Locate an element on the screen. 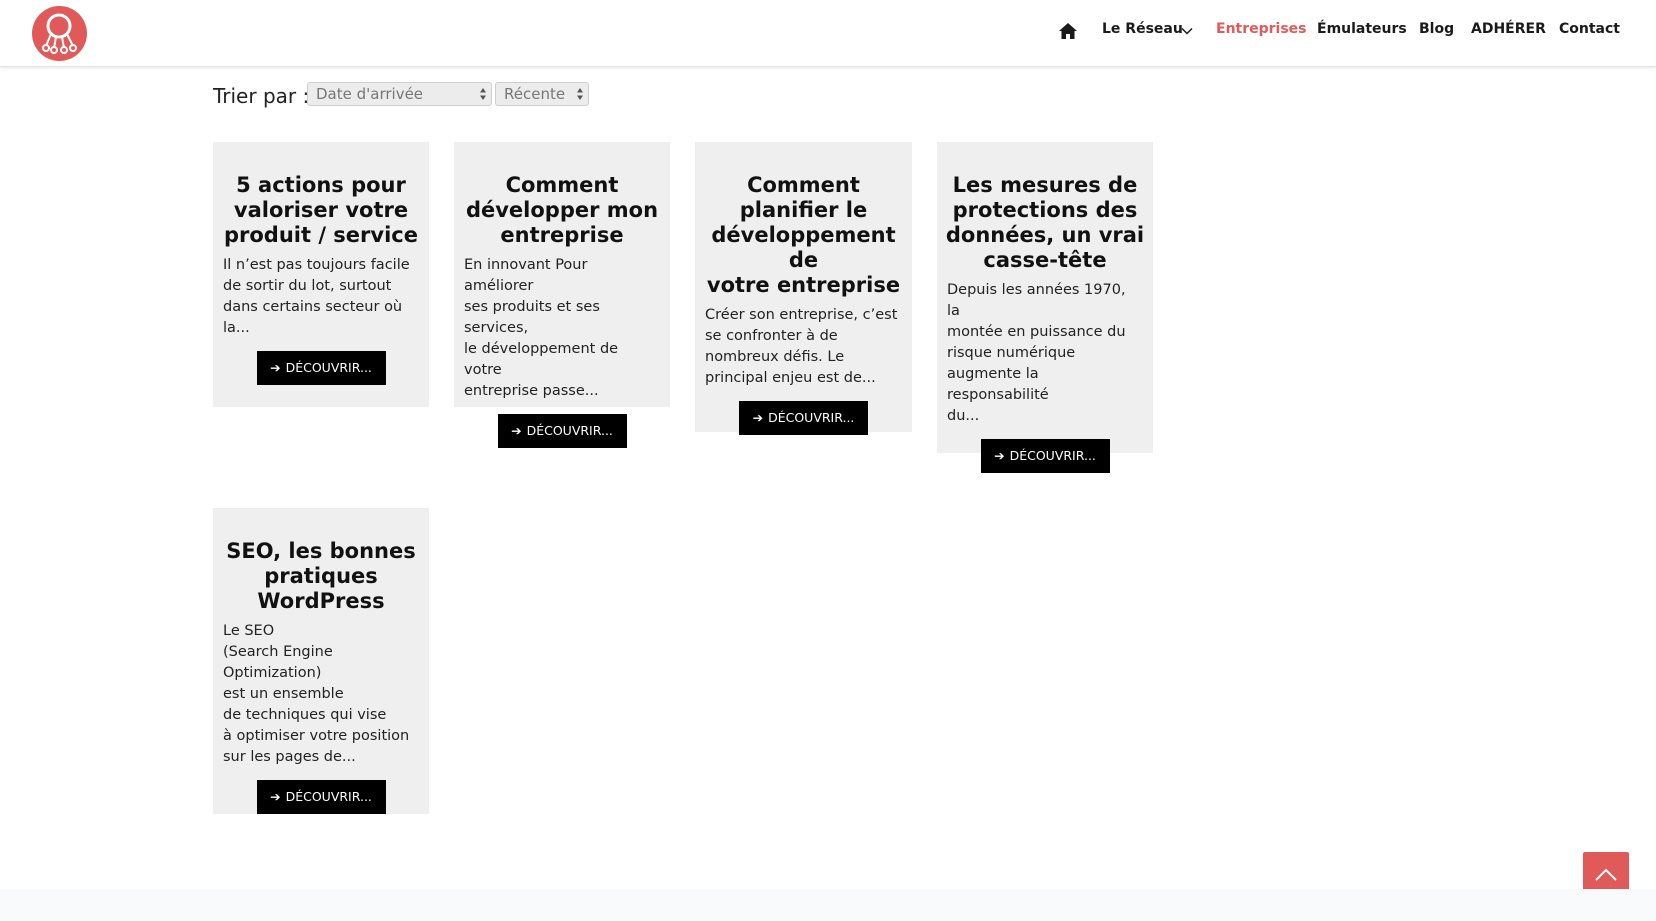 Image resolution: width=1656 pixels, height=921 pixels. network-logo-icon is located at coordinates (59, 33).